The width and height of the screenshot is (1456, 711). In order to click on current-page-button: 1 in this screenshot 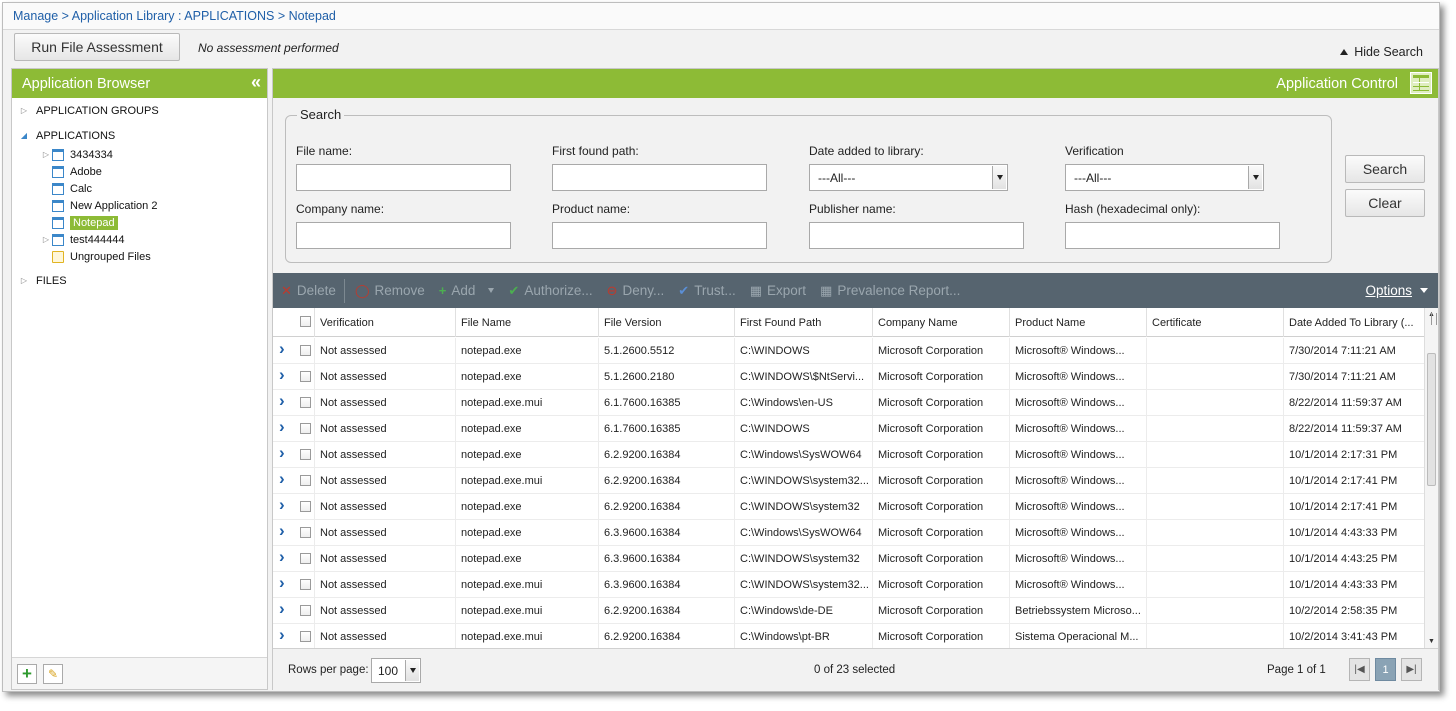, I will do `click(1385, 669)`.